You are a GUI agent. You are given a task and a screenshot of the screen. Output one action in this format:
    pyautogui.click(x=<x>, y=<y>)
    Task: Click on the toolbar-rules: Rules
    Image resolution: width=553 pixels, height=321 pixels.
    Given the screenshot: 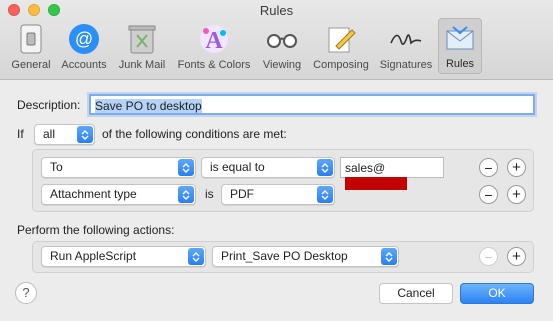 What is the action you would take?
    pyautogui.click(x=460, y=46)
    